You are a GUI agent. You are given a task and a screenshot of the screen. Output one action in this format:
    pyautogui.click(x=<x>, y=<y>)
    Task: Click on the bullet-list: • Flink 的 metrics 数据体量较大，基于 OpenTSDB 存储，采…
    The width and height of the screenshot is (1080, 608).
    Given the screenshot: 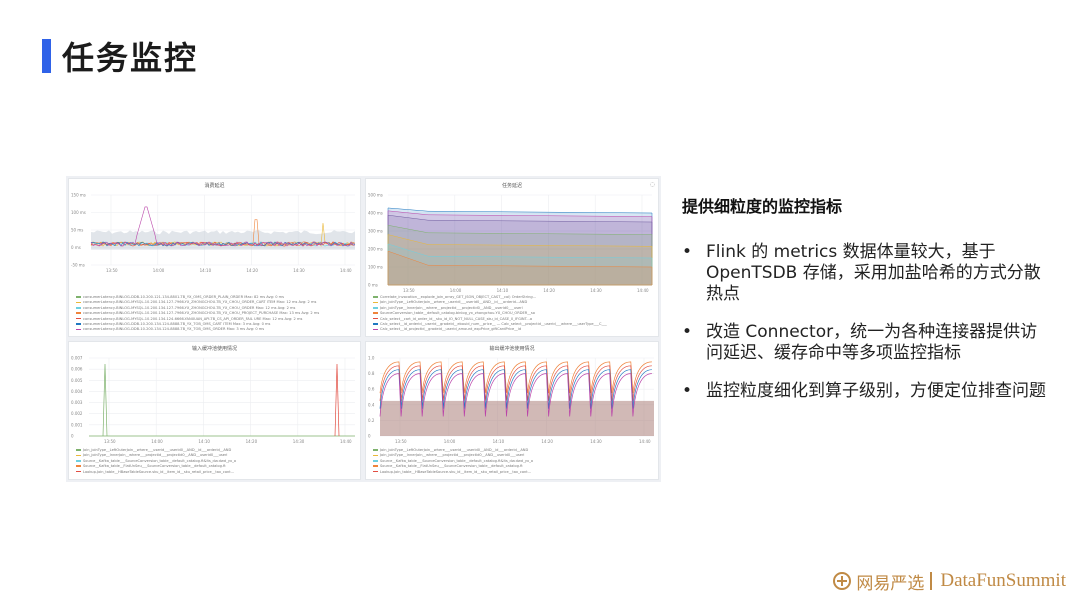 What is the action you would take?
    pyautogui.click(x=868, y=330)
    